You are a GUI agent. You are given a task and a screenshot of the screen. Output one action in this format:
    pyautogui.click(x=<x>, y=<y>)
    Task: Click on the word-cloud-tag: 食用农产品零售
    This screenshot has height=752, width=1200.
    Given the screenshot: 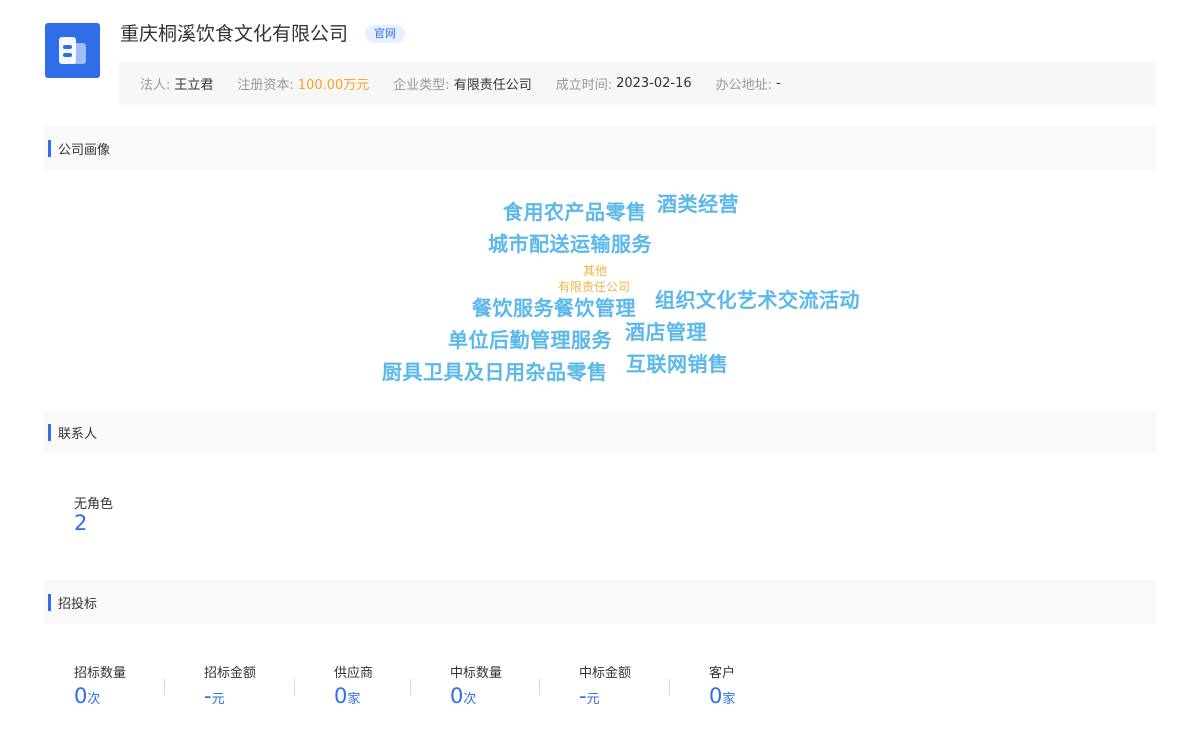 What is the action you would take?
    pyautogui.click(x=575, y=212)
    